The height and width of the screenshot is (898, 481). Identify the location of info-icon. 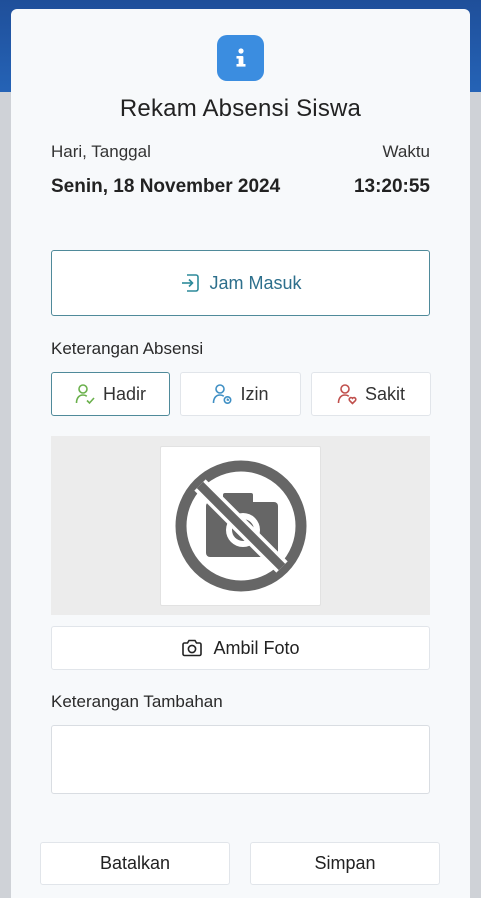
(240, 58).